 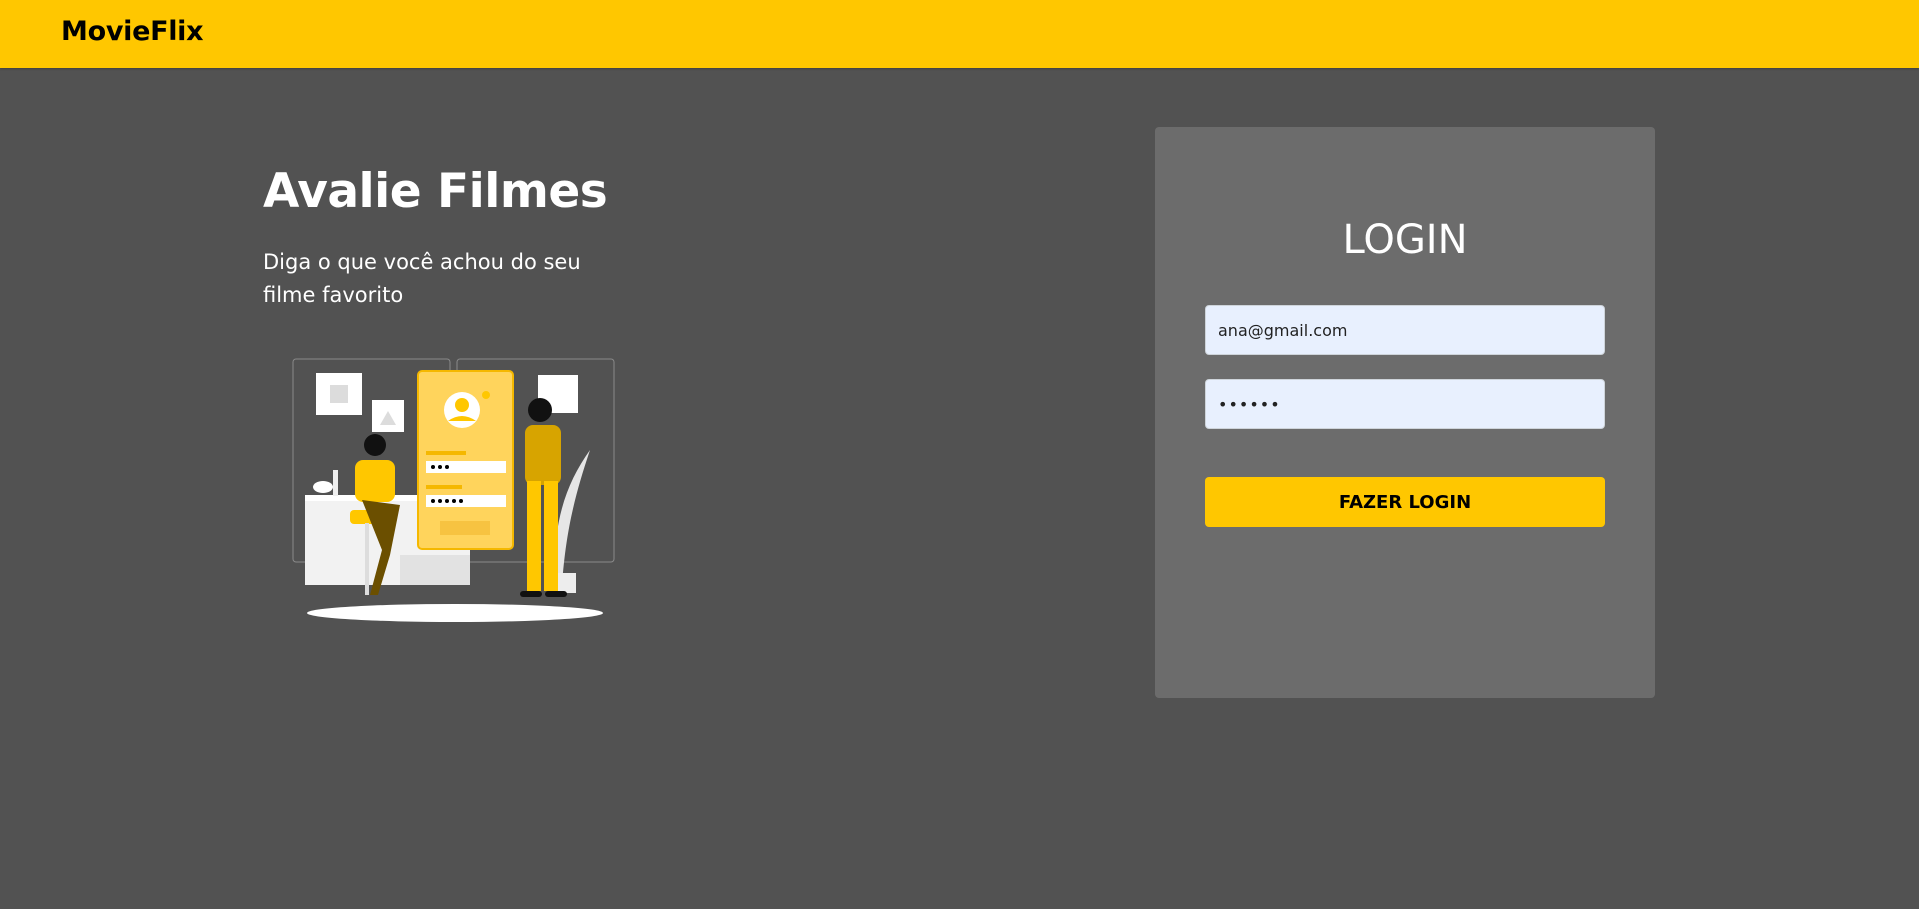 What do you see at coordinates (435, 191) in the screenshot?
I see `hero-title: Avalie Filmes` at bounding box center [435, 191].